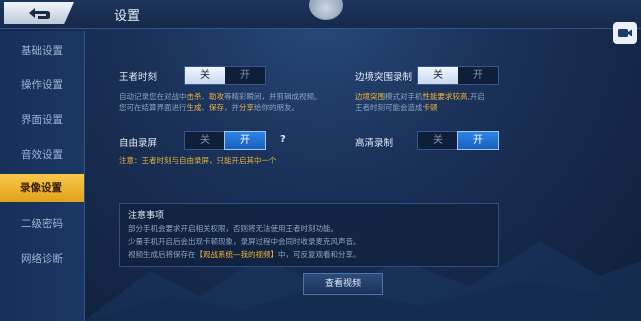 This screenshot has height=321, width=641. Describe the element at coordinates (245, 140) in the screenshot. I see `free-record-on-option: 开` at that location.